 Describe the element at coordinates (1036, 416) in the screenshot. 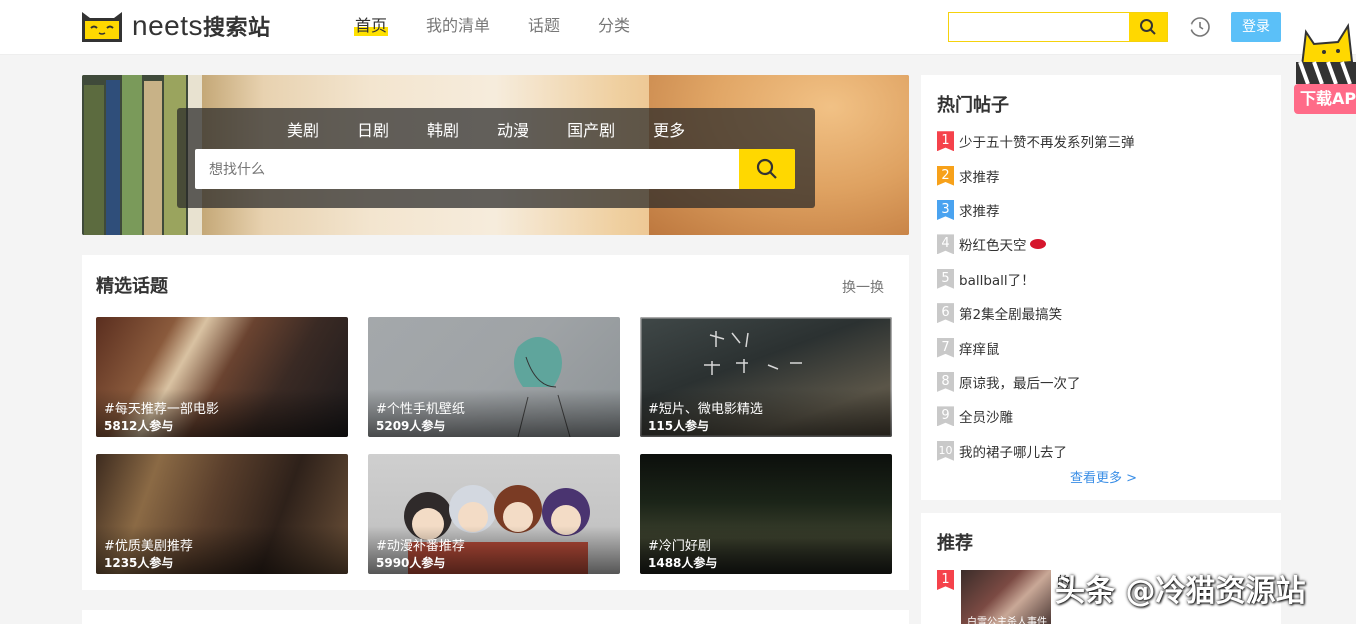

I see `list-item: 9 全员沙雕` at that location.